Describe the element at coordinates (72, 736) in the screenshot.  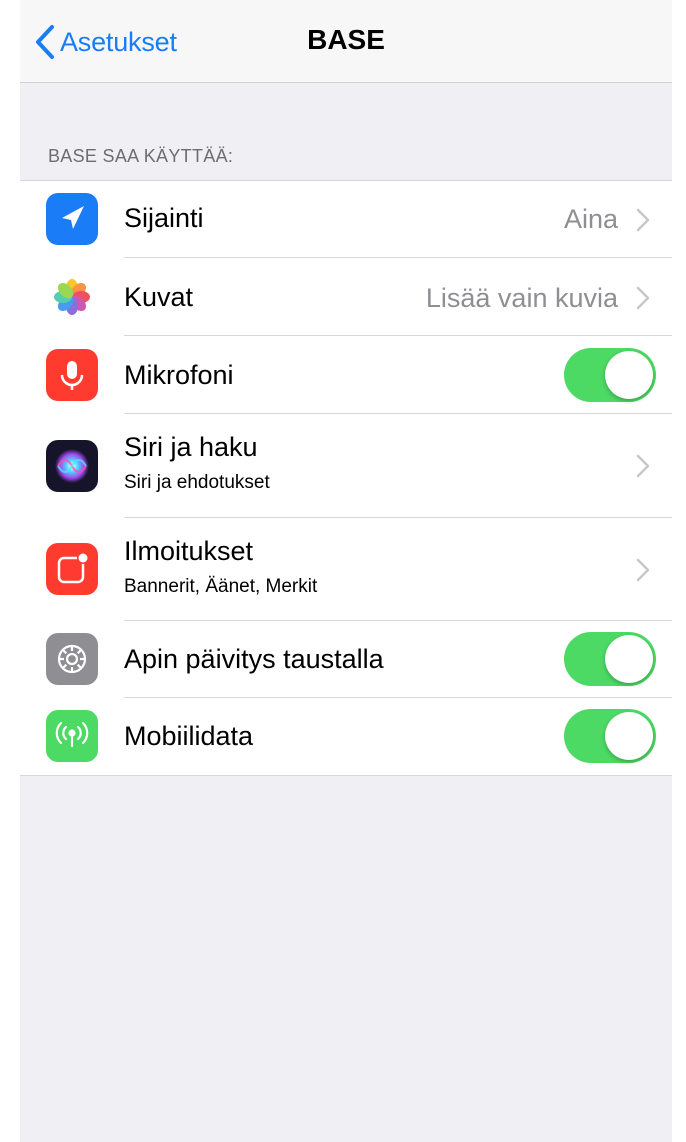
I see `antenna-icon` at that location.